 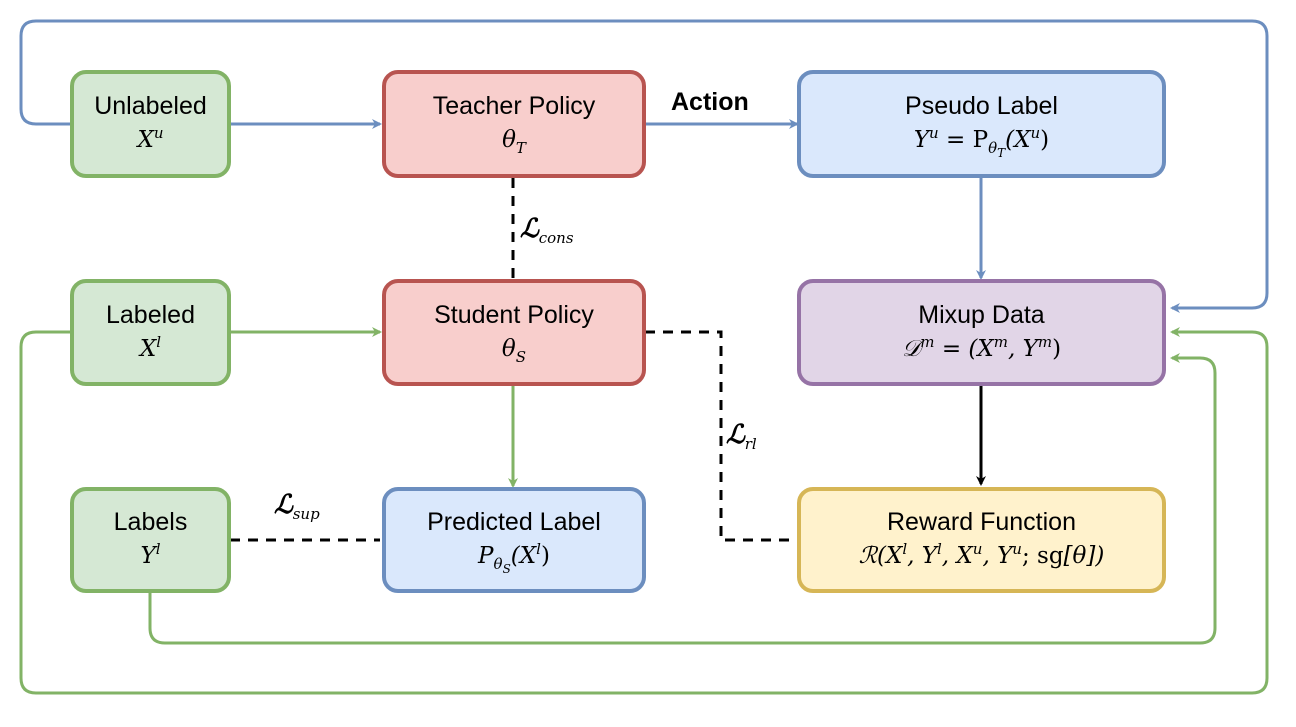 I want to click on node-title: Reward Function, so click(x=981, y=522).